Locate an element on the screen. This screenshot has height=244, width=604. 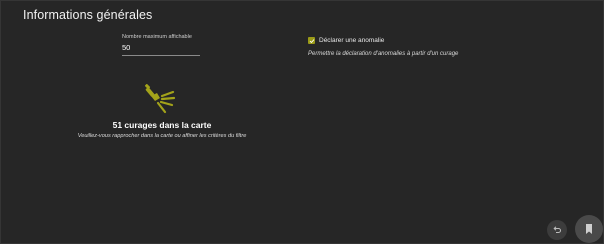
undo-icon is located at coordinates (557, 229).